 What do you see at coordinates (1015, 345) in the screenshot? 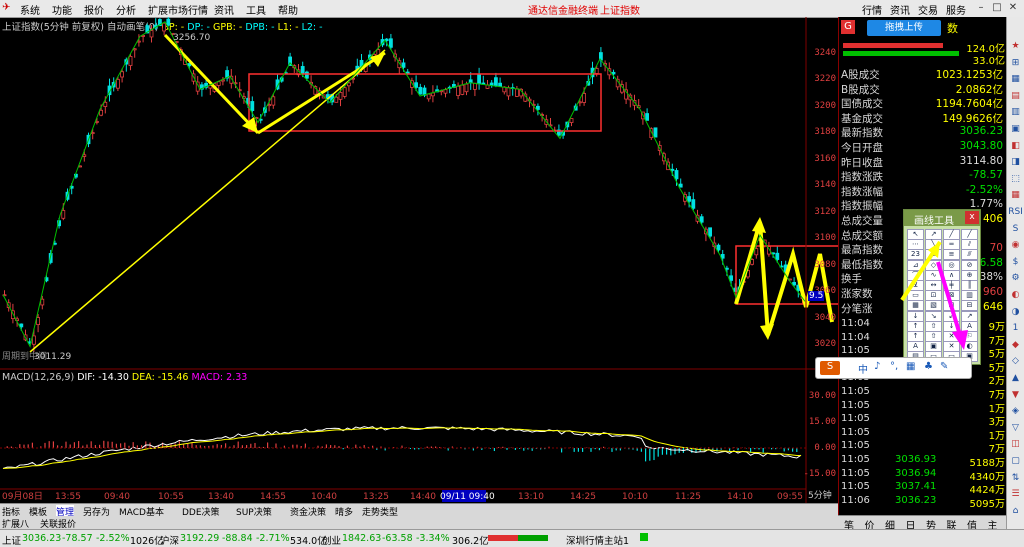
I see `toolbar-icon: ◆` at bounding box center [1015, 345].